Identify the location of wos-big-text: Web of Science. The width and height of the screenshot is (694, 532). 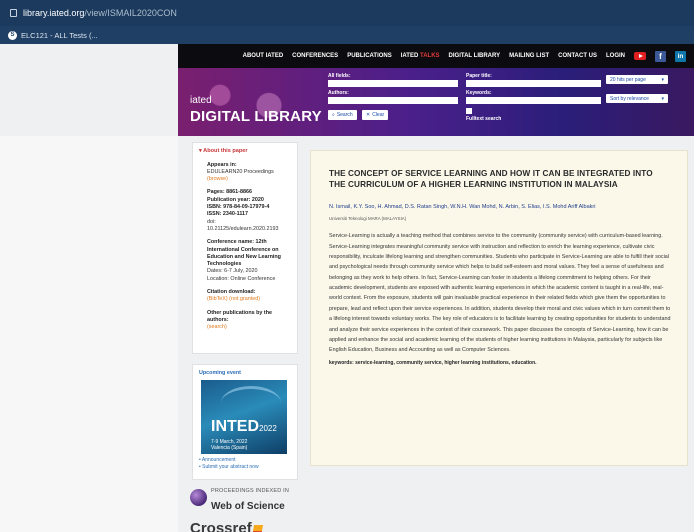
(248, 506).